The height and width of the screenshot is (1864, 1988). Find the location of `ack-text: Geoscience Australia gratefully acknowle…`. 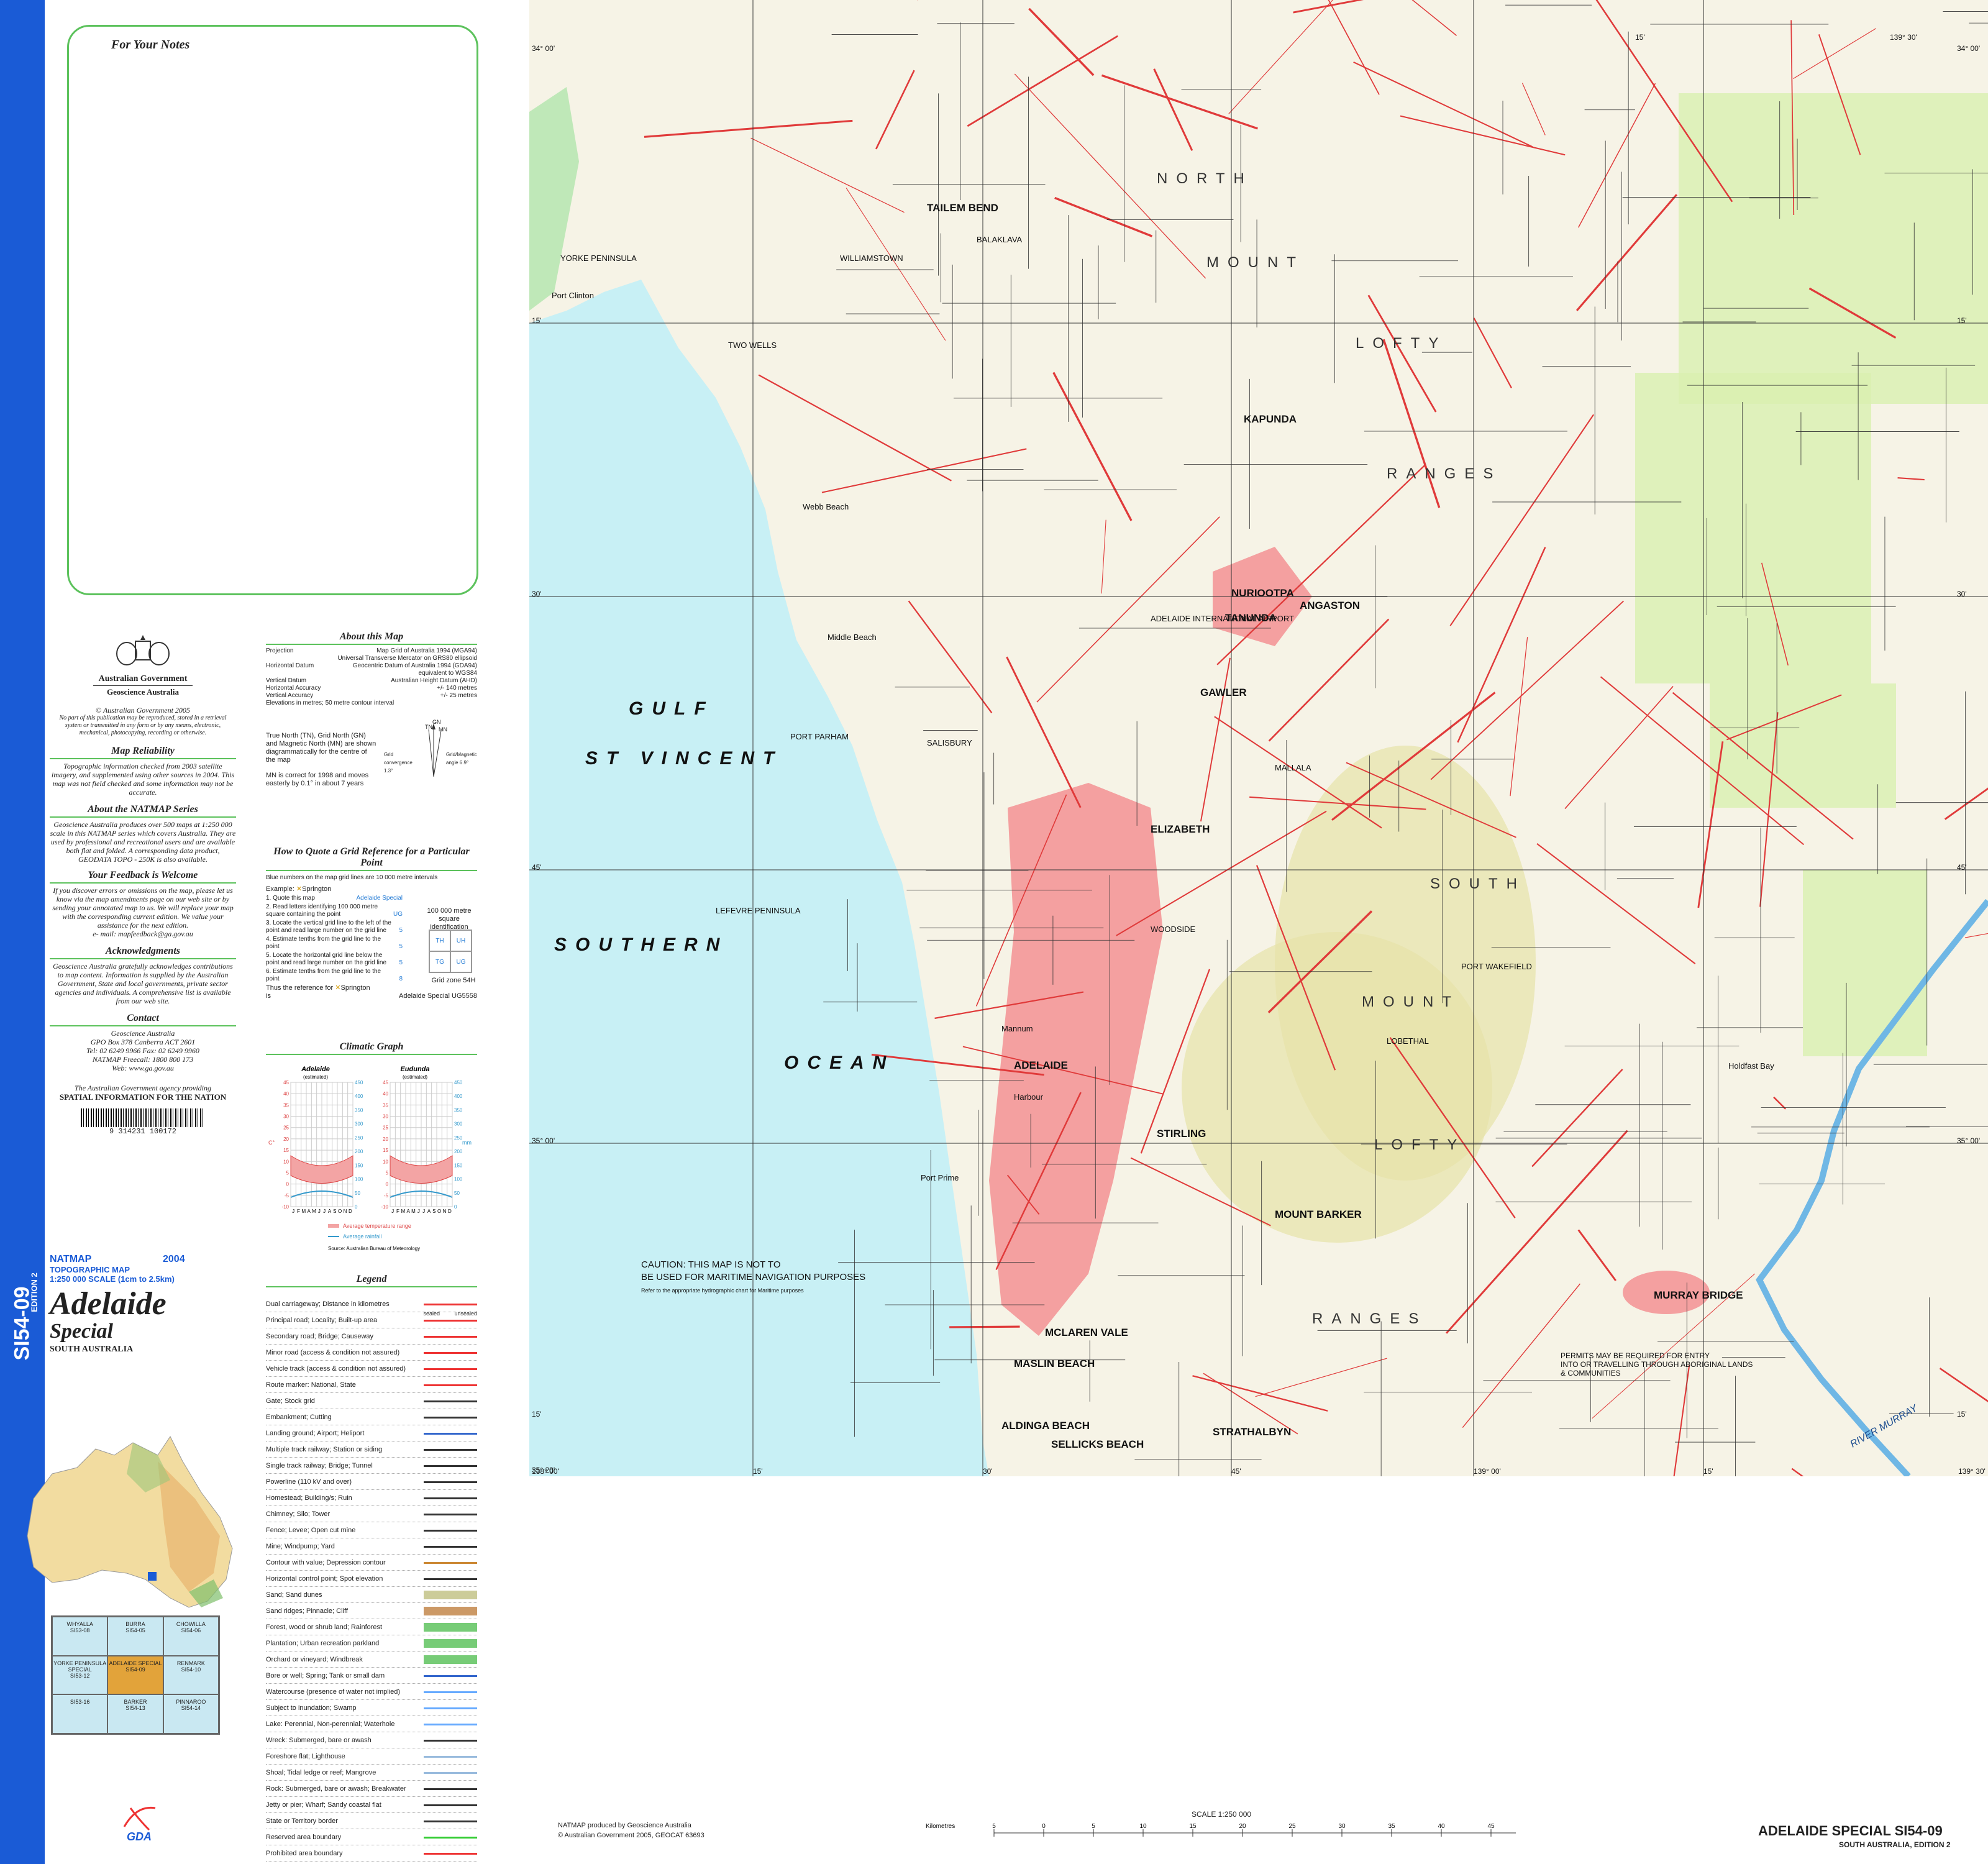

ack-text: Geoscience Australia gratefully acknowle… is located at coordinates (143, 983).